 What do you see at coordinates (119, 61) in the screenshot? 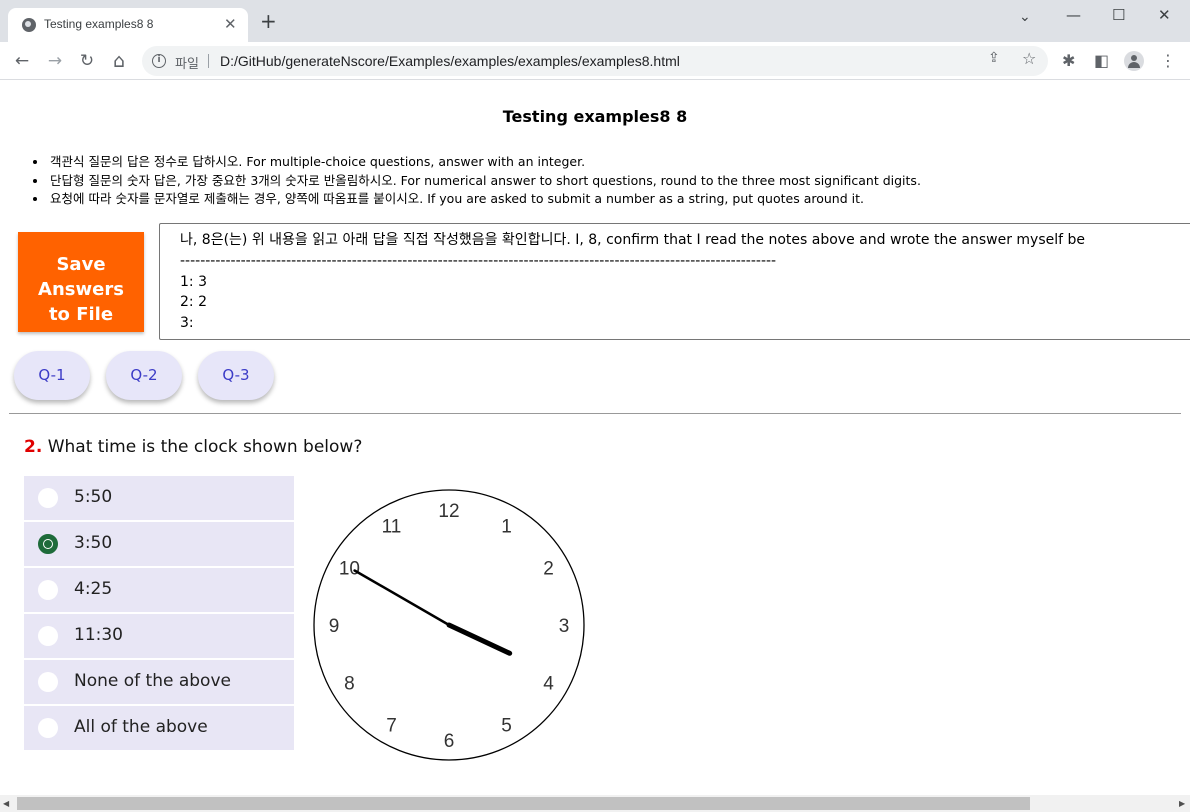
I see `home-button: ⌂` at bounding box center [119, 61].